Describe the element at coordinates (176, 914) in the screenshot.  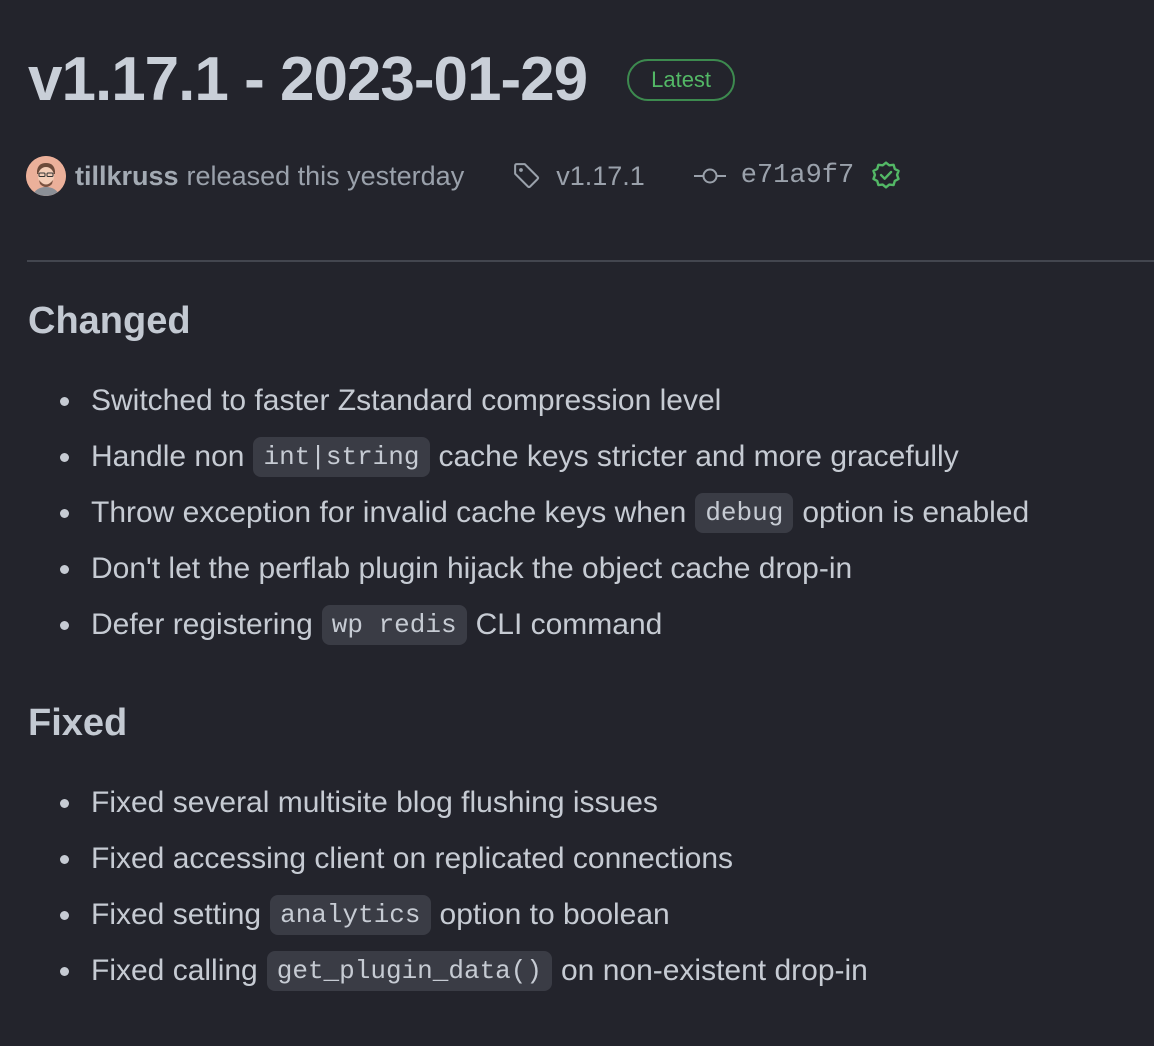
I see `item-text: Fixed setting` at that location.